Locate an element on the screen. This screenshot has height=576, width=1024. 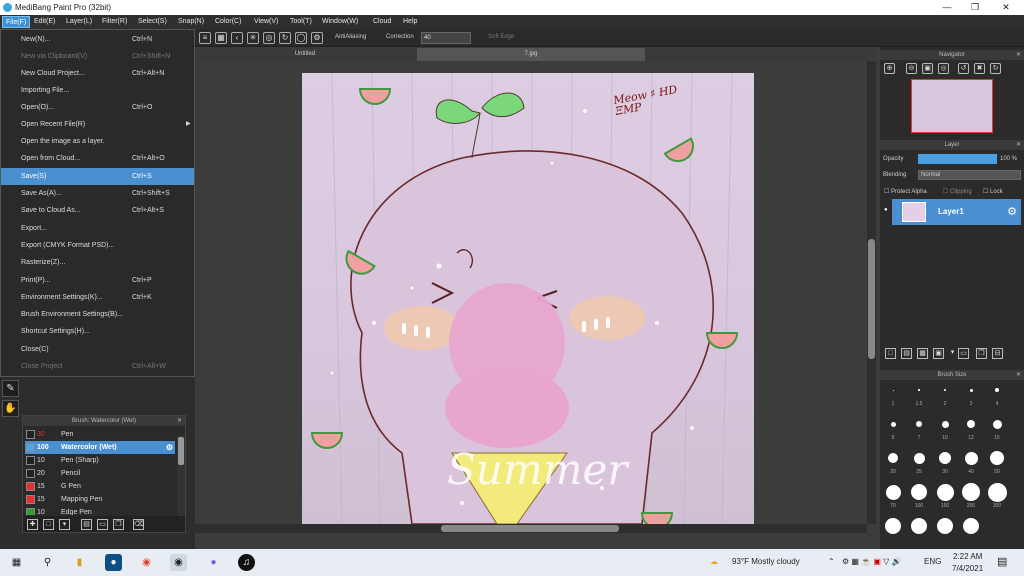
eyedropper-icon: ✎ is located at coordinates (10, 388).